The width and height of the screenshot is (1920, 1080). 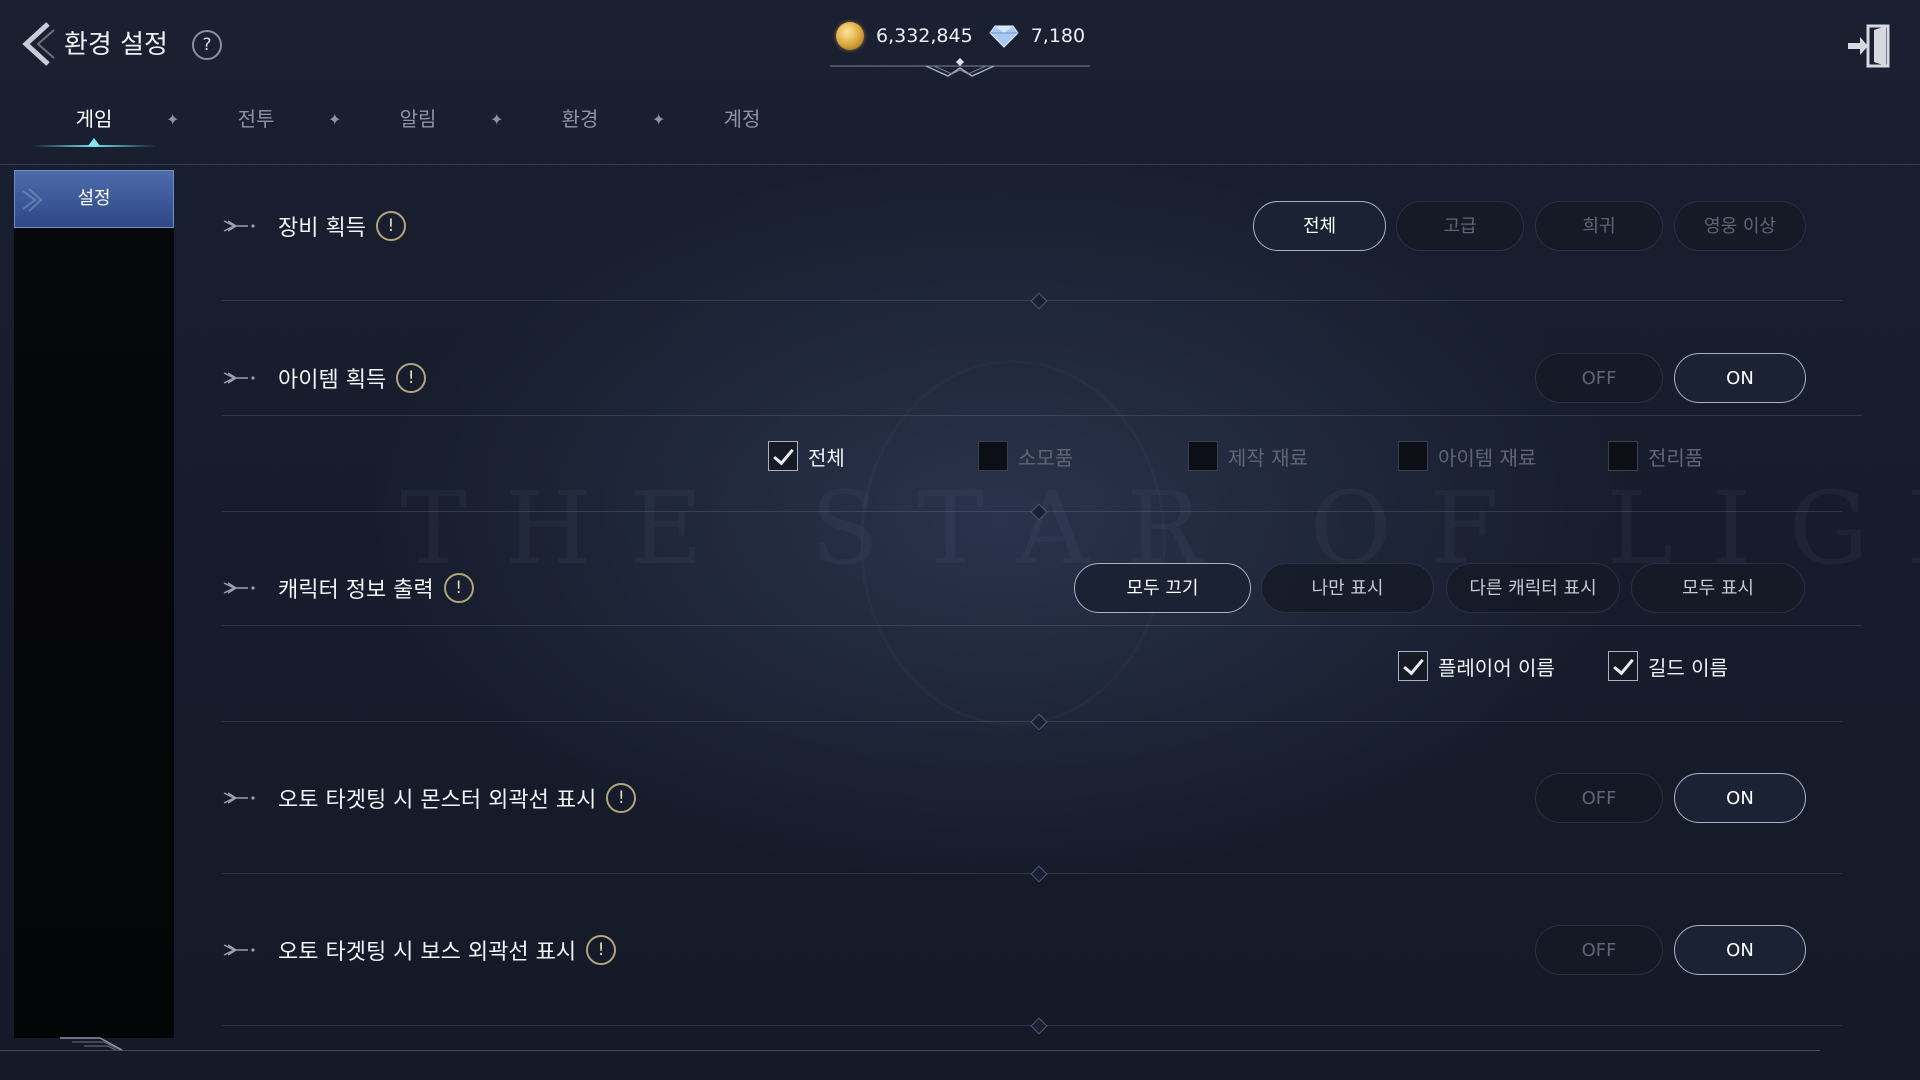 I want to click on exit-door-icon, so click(x=1869, y=46).